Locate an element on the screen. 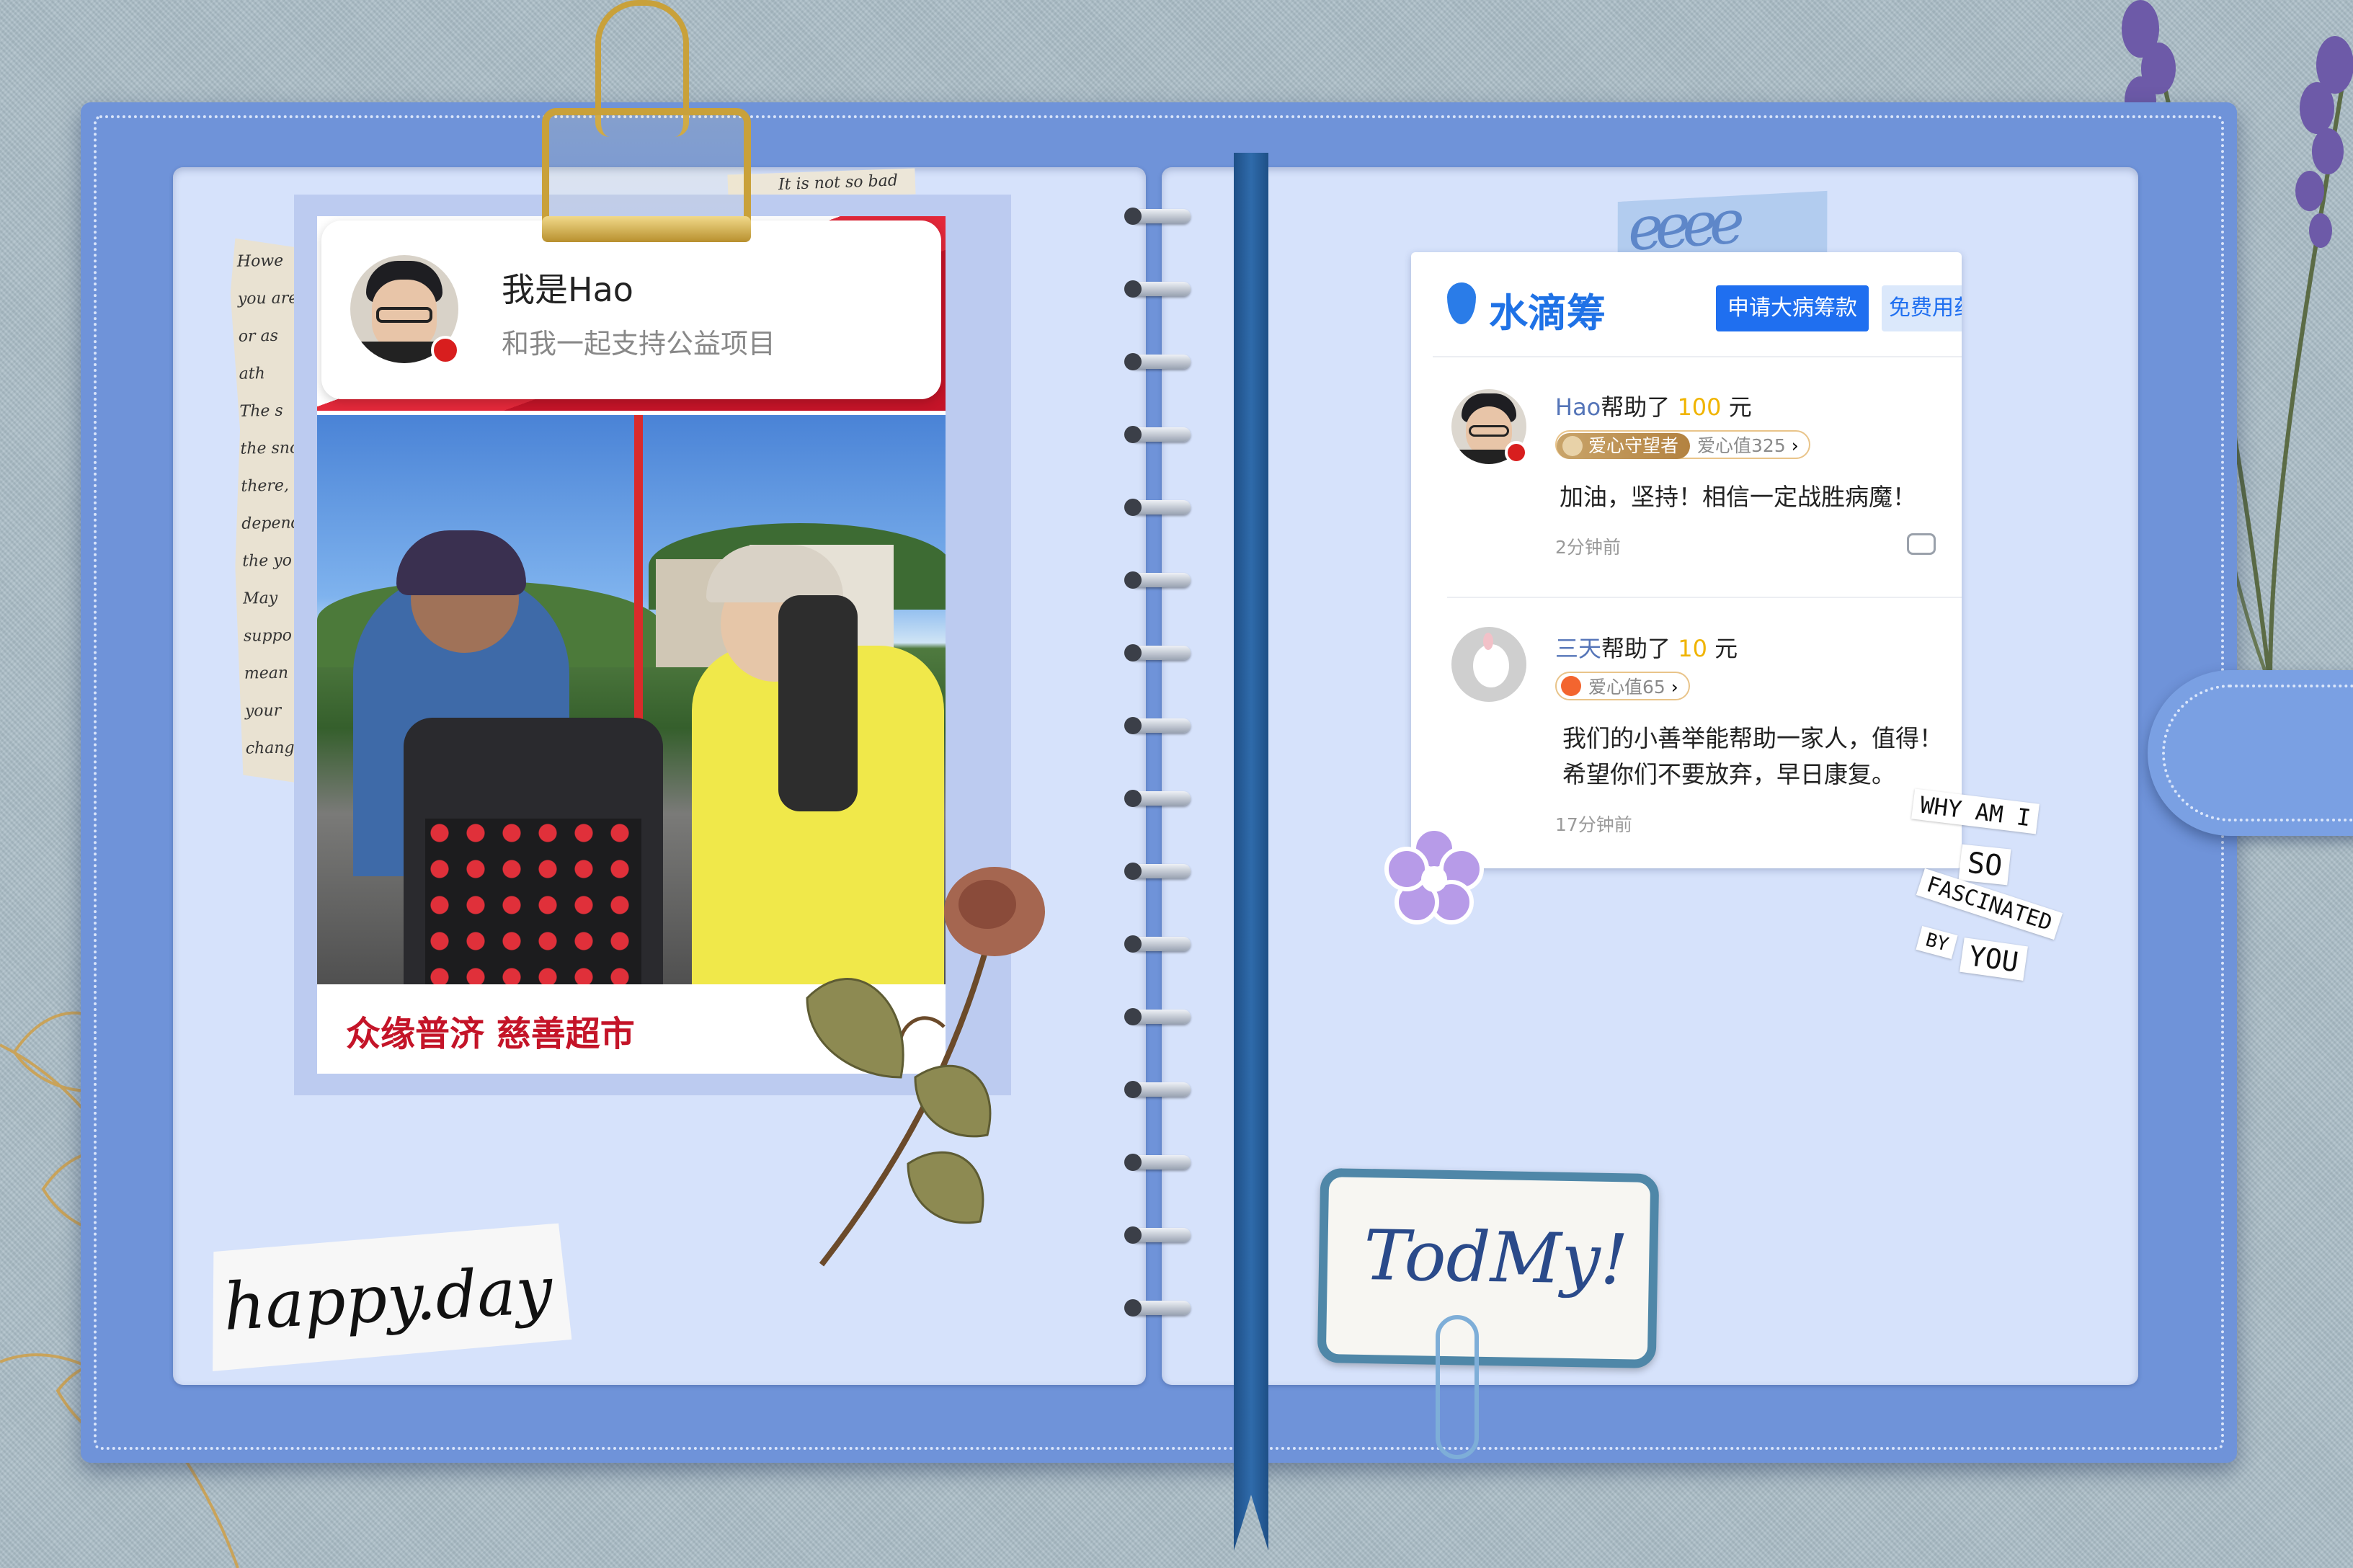  binder-clip-base is located at coordinates (646, 229).